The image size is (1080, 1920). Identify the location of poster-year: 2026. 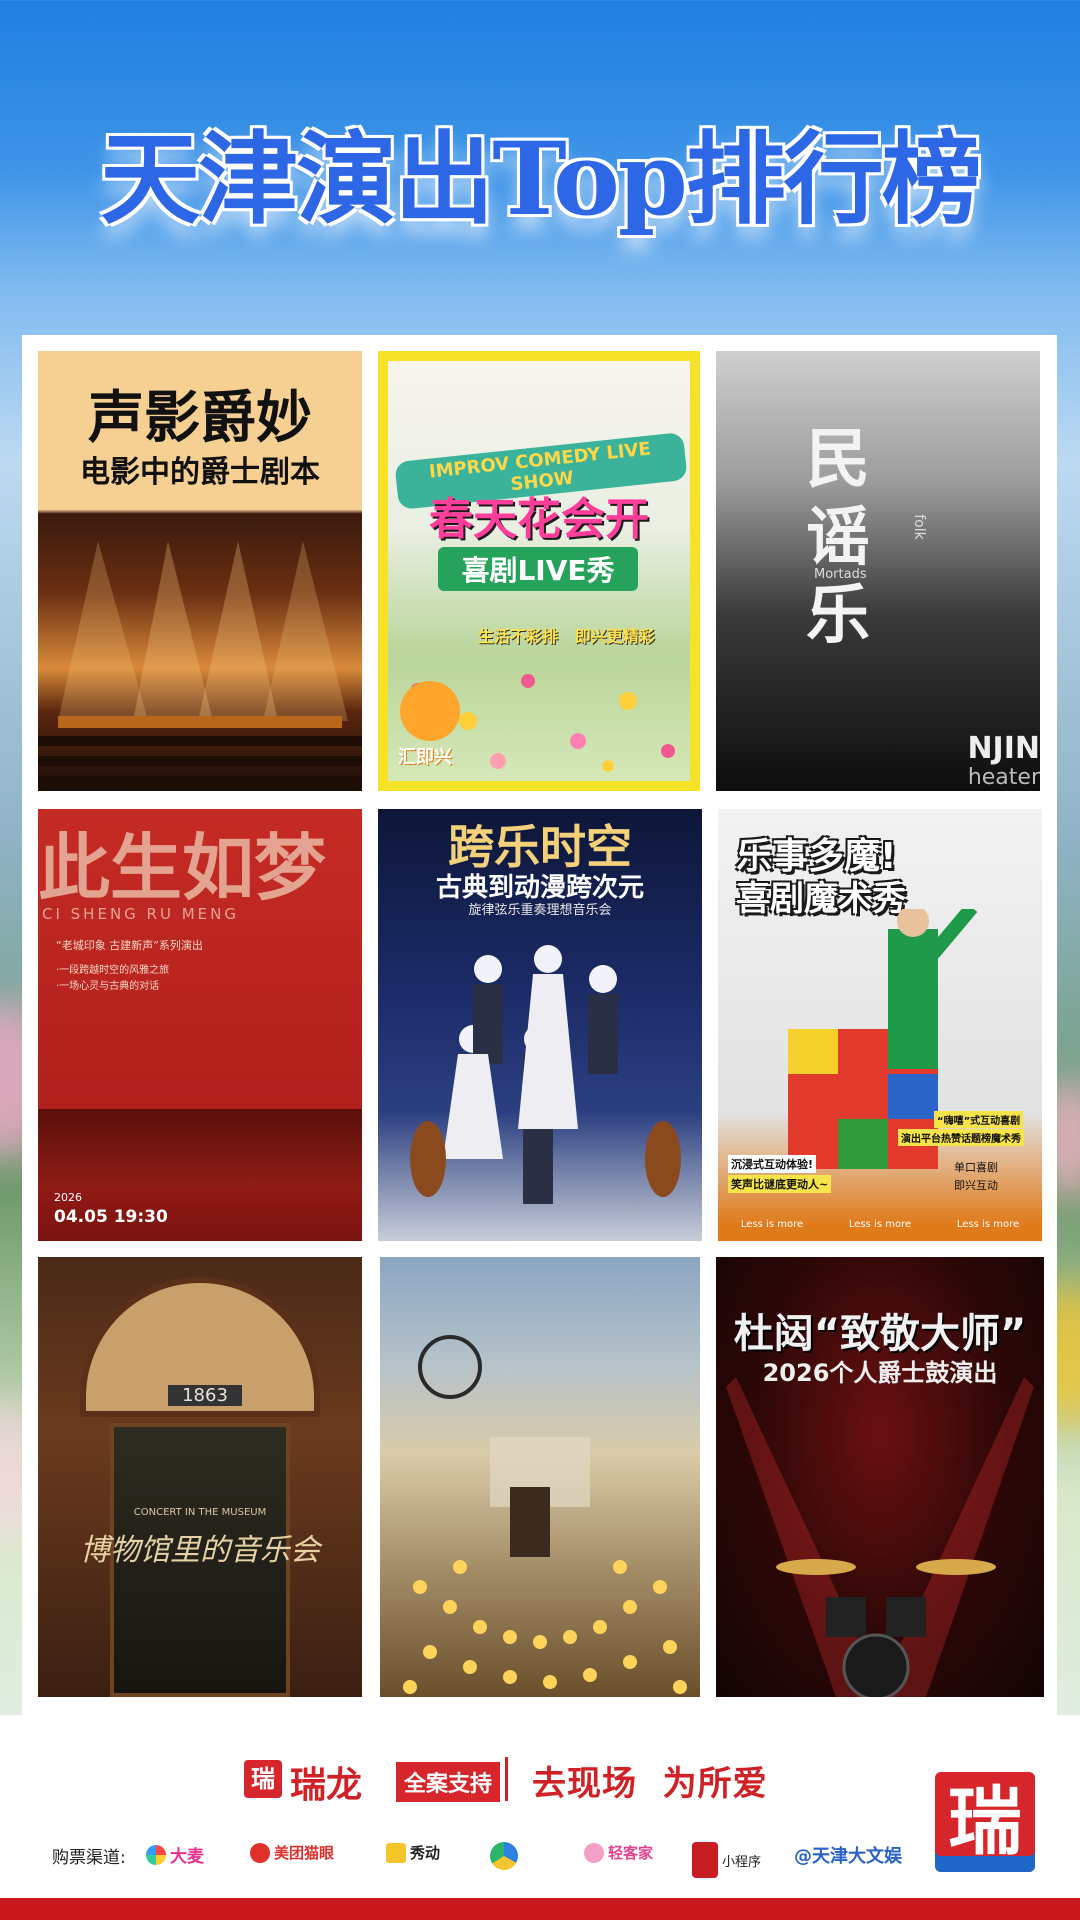
(68, 1197).